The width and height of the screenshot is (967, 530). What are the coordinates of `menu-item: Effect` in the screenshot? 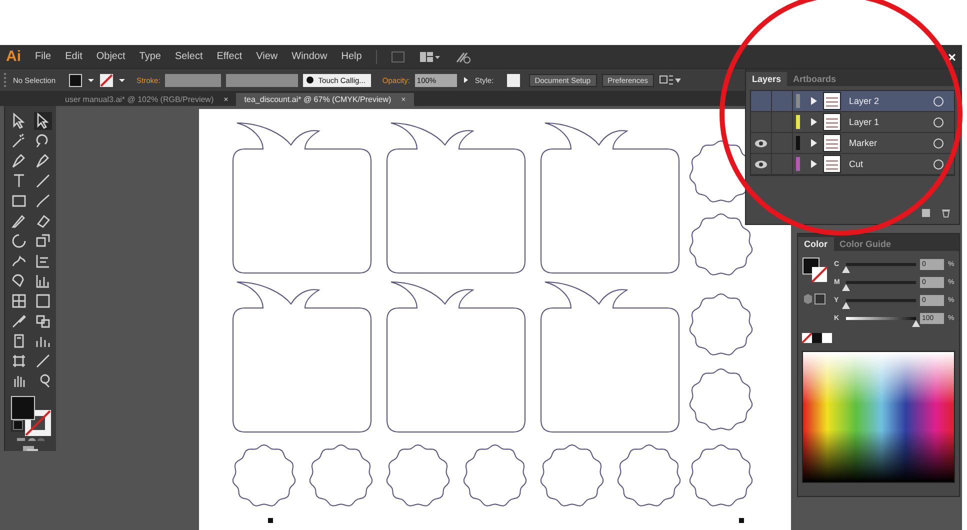 It's located at (229, 56).